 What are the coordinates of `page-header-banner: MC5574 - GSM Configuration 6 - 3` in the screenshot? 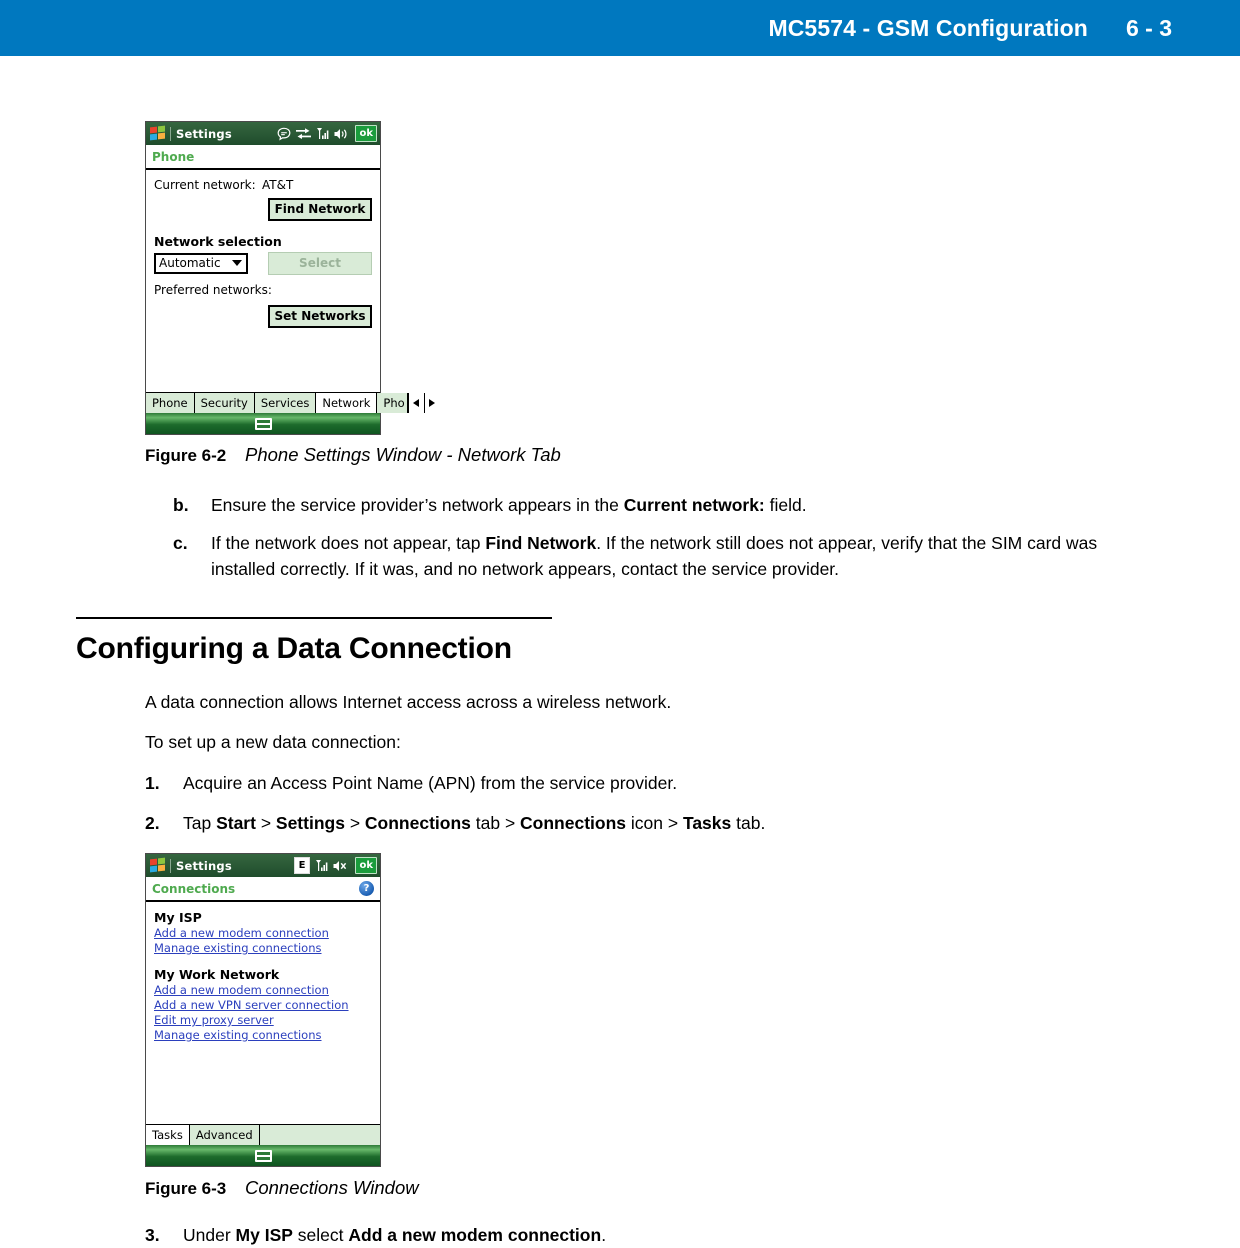 It's located at (620, 28).